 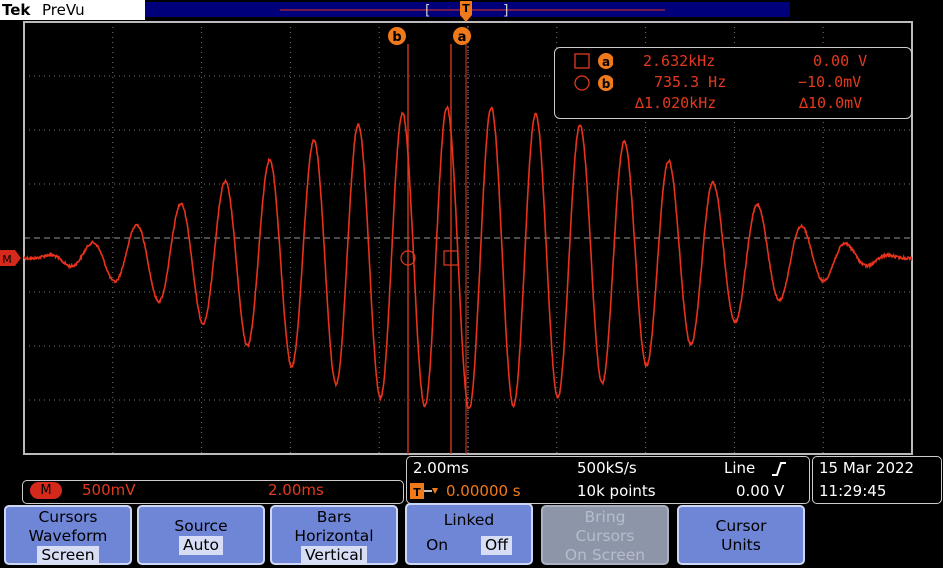 What do you see at coordinates (213, 492) in the screenshot?
I see `channel-status-box` at bounding box center [213, 492].